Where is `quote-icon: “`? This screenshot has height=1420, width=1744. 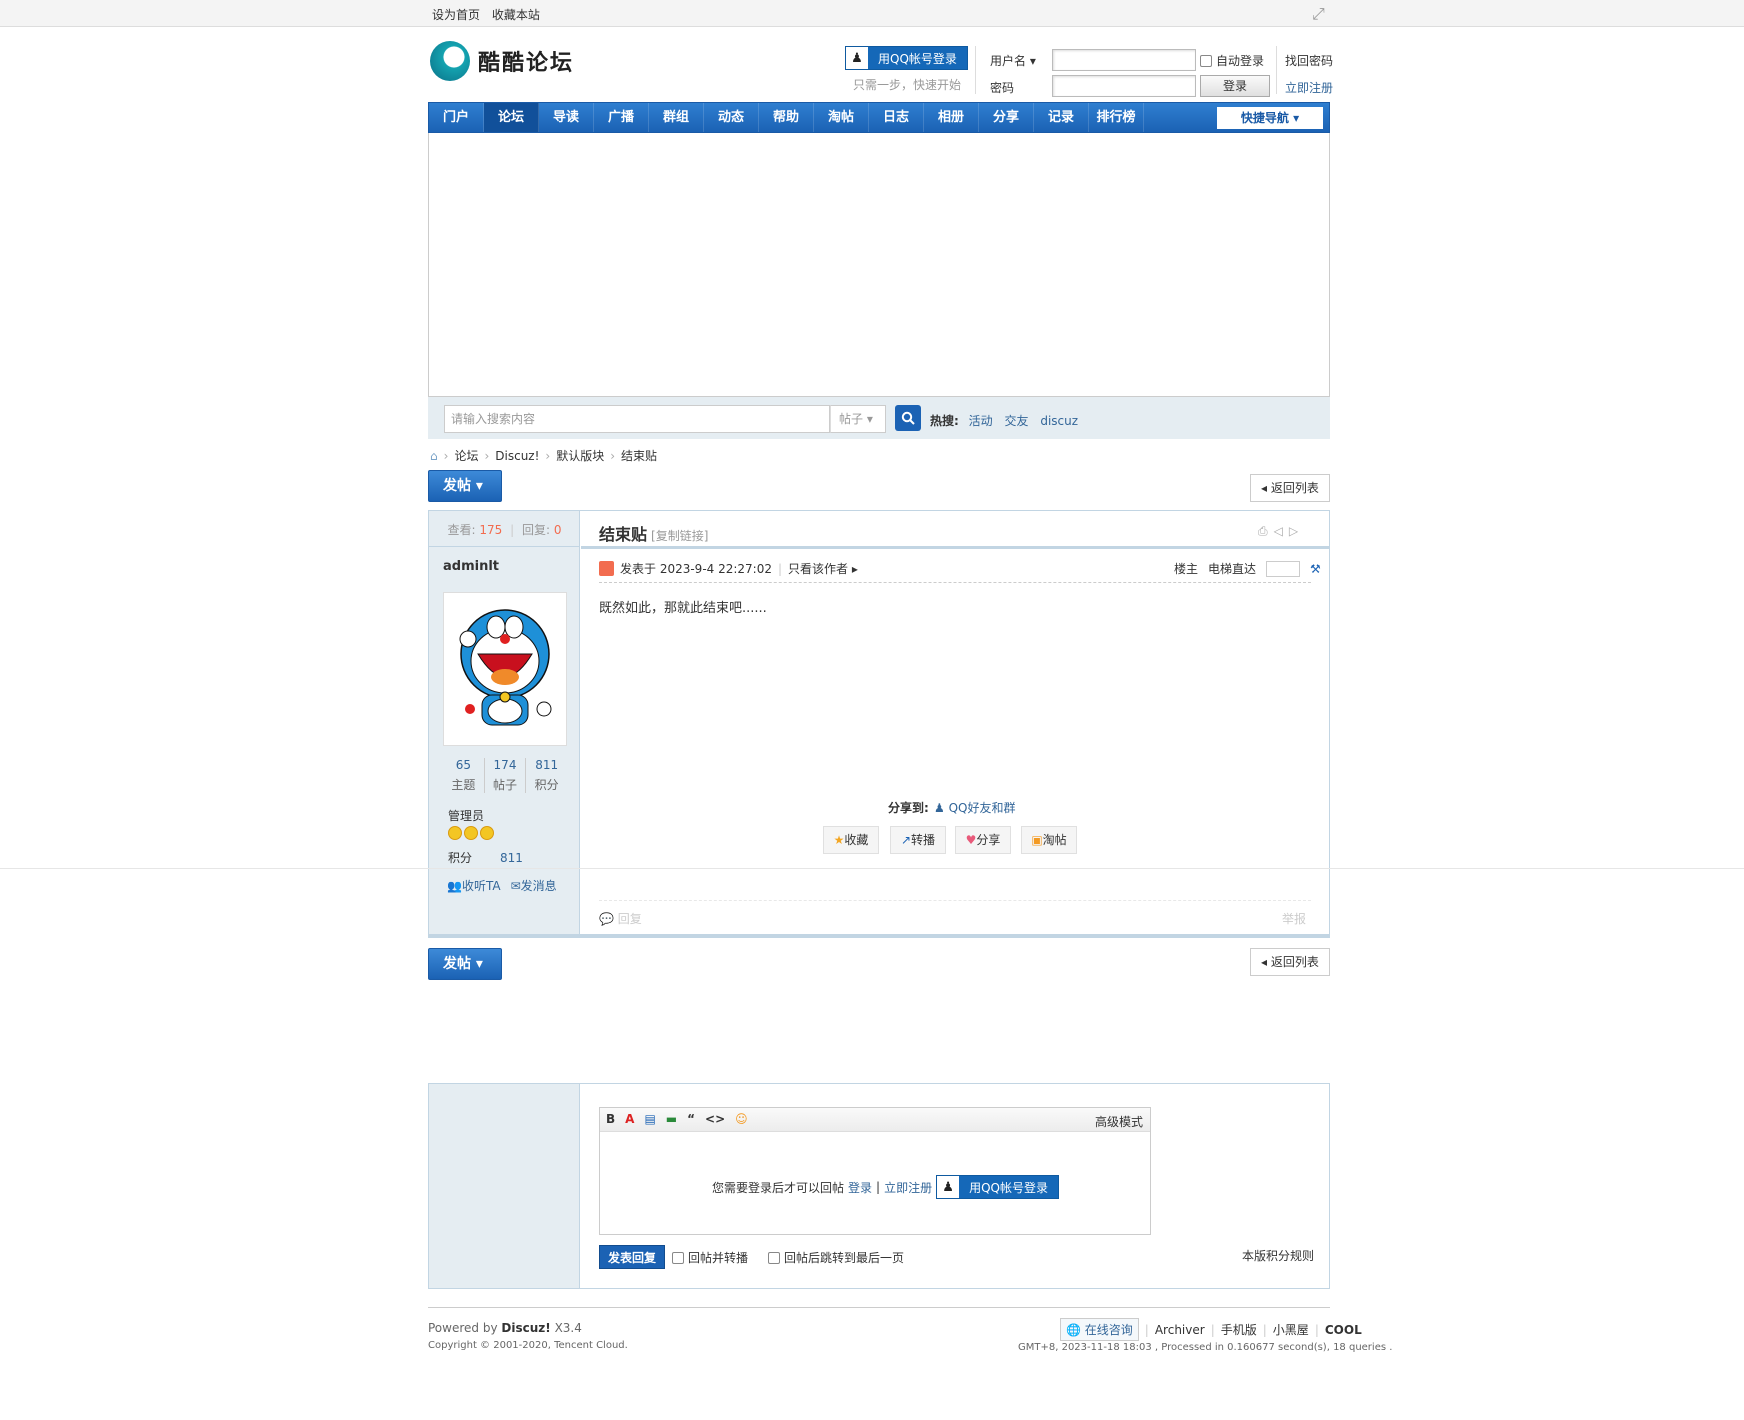
quote-icon: “ is located at coordinates (691, 1119).